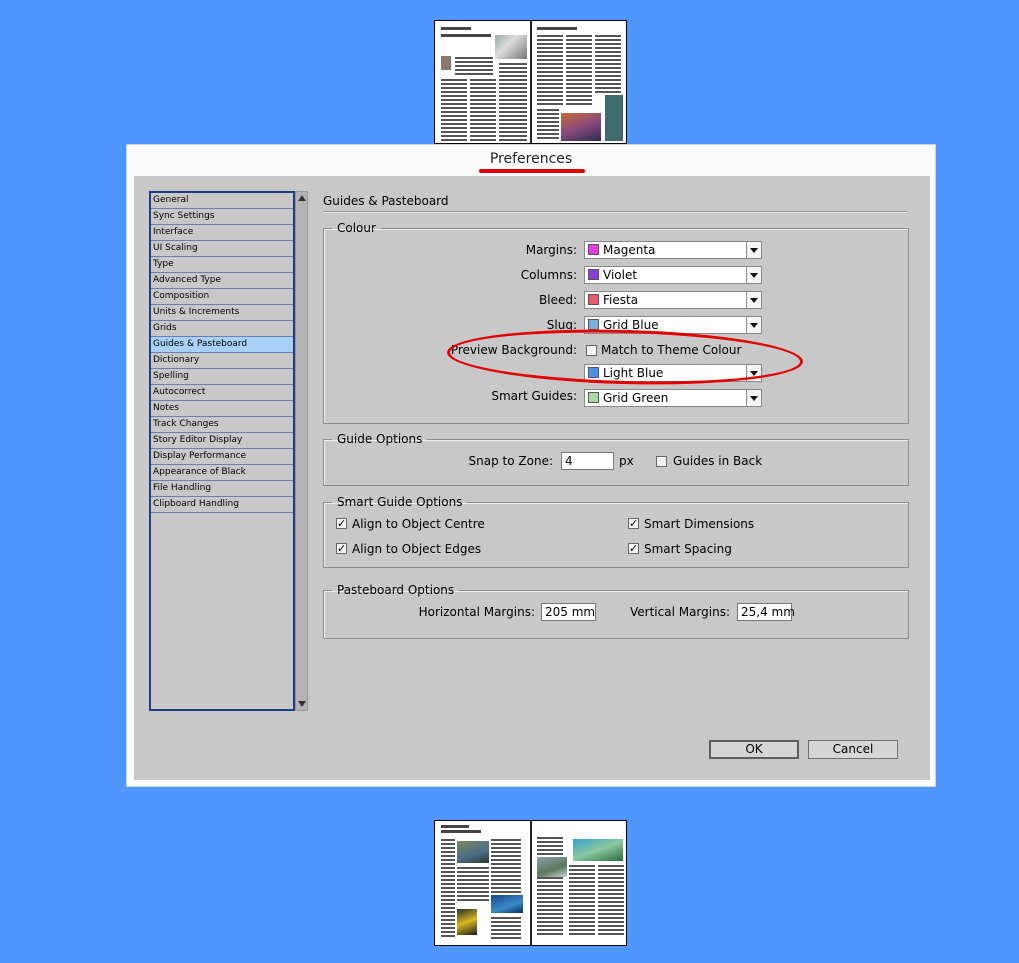 The height and width of the screenshot is (963, 1019). Describe the element at coordinates (222, 249) in the screenshot. I see `category-item: UI Scaling` at that location.